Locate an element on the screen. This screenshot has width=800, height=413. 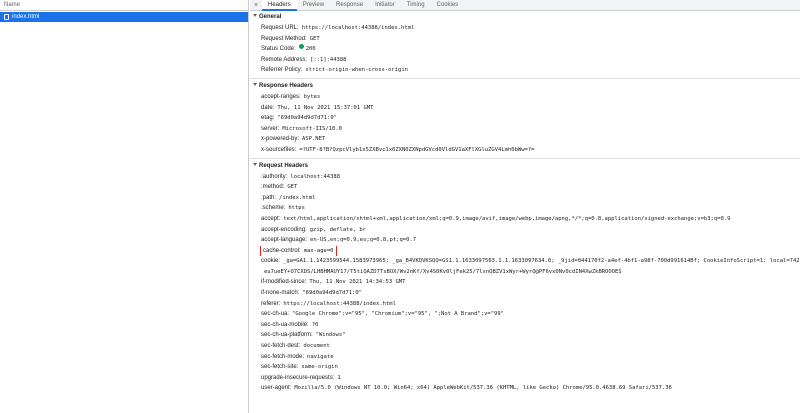
tab-headers: Headers is located at coordinates (279, 5).